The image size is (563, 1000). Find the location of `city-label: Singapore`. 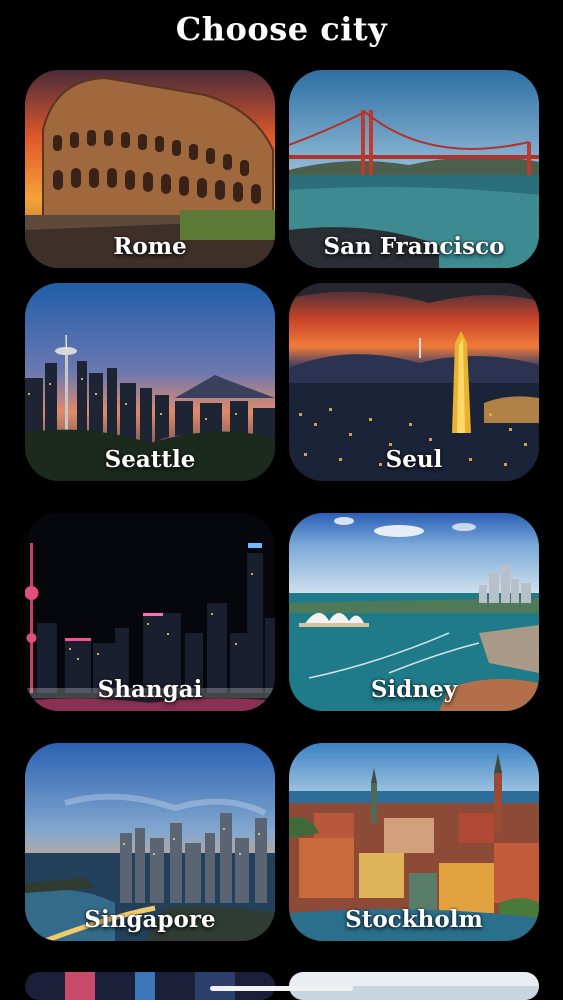

city-label: Singapore is located at coordinates (150, 919).